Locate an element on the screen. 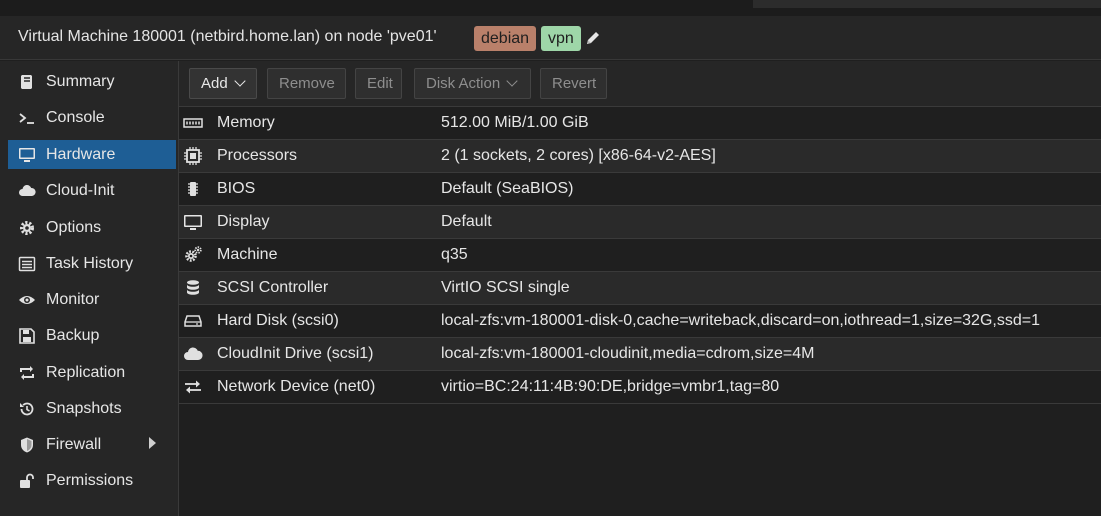 Image resolution: width=1101 pixels, height=516 pixels. hdd-icon is located at coordinates (193, 321).